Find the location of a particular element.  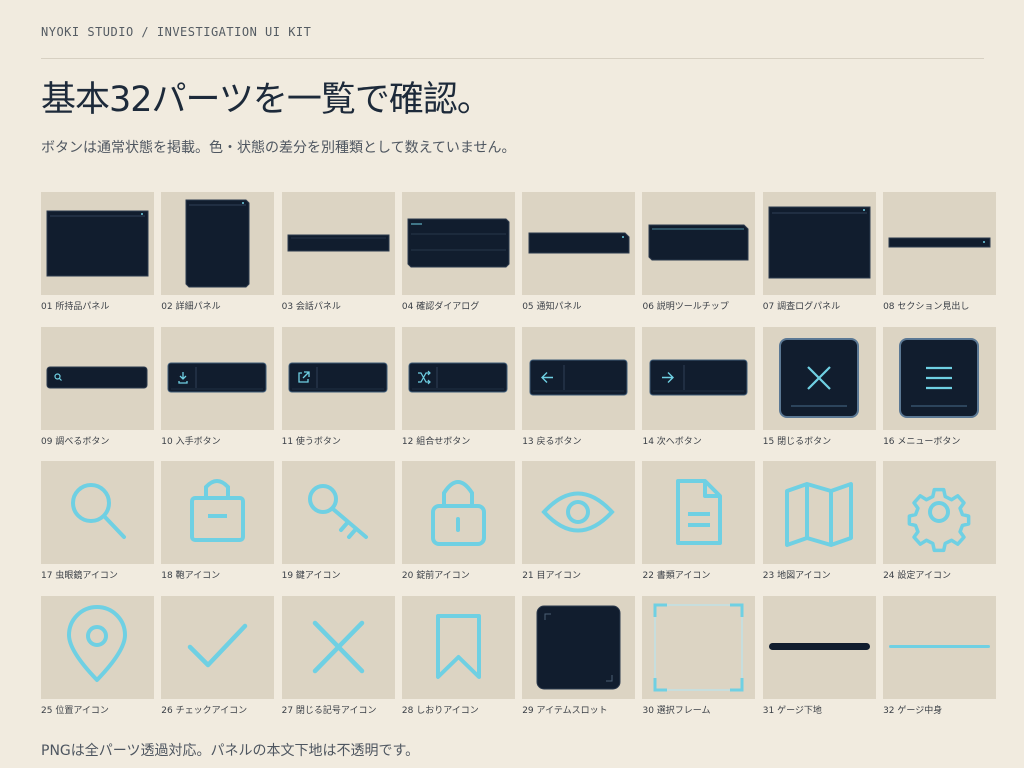

part-17-magnifier-icon: 17 虫眼鏡アイコン is located at coordinates (97, 528).